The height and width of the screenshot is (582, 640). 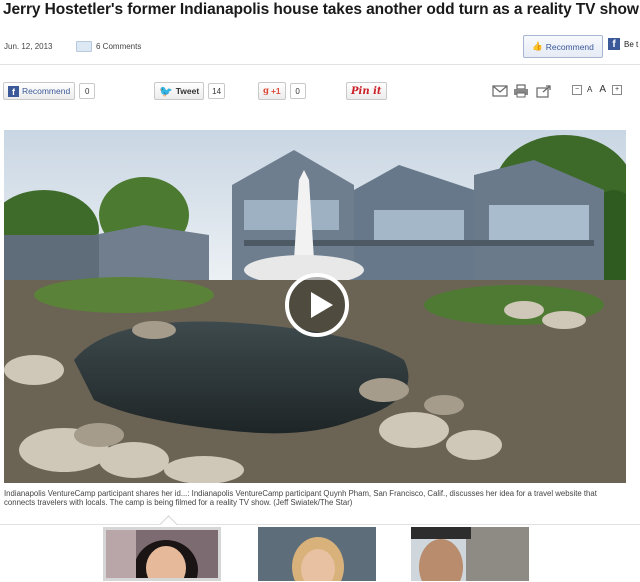 What do you see at coordinates (617, 89) in the screenshot?
I see `font-increase-button: +` at bounding box center [617, 89].